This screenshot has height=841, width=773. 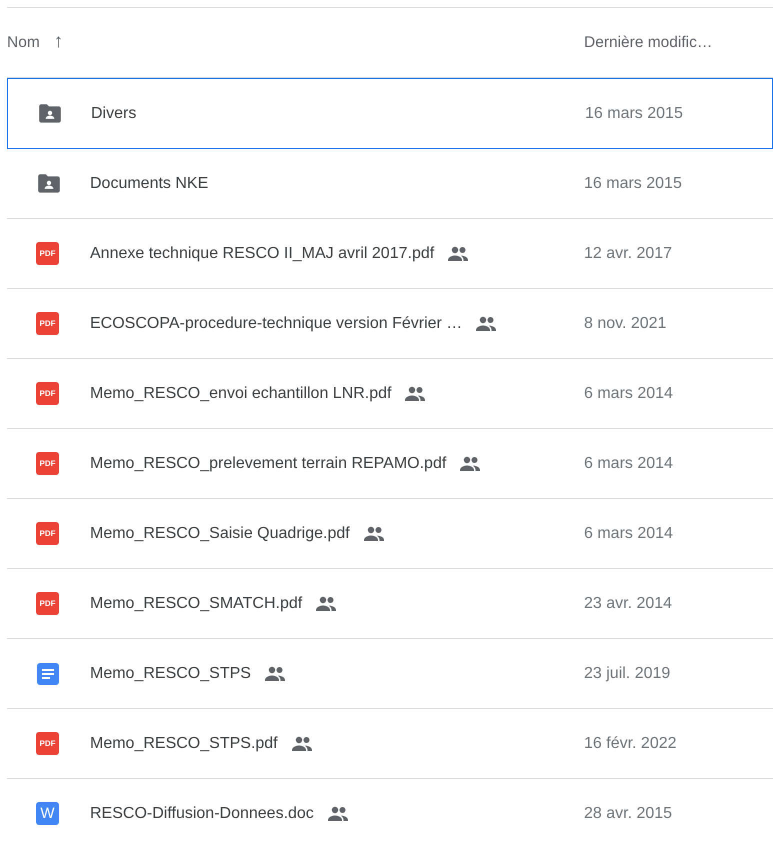 I want to click on document-icon, so click(x=48, y=674).